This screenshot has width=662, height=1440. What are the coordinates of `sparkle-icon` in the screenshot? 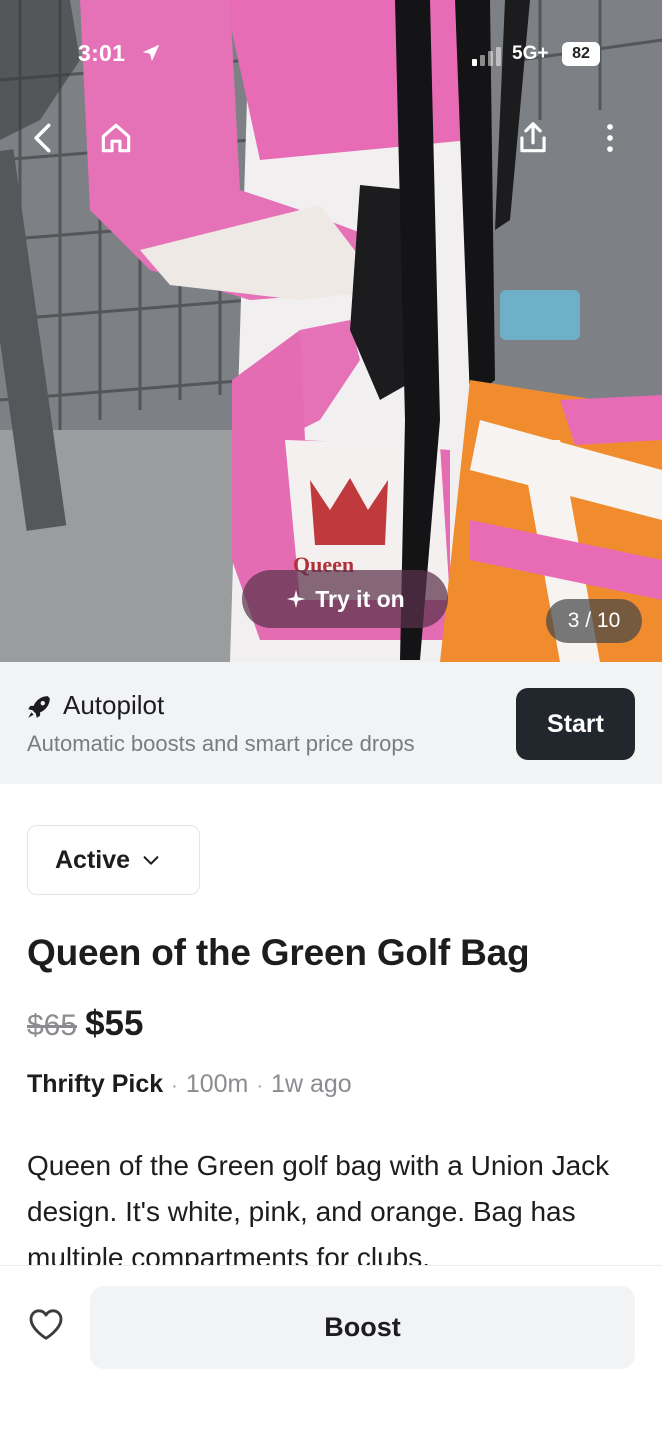 It's located at (296, 599).